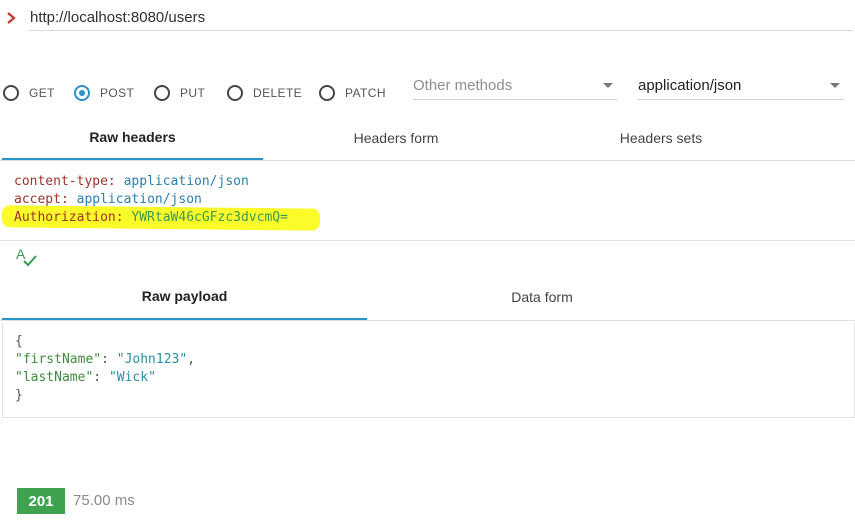 Image resolution: width=855 pixels, height=524 pixels. I want to click on tab-data-form: Data form, so click(542, 297).